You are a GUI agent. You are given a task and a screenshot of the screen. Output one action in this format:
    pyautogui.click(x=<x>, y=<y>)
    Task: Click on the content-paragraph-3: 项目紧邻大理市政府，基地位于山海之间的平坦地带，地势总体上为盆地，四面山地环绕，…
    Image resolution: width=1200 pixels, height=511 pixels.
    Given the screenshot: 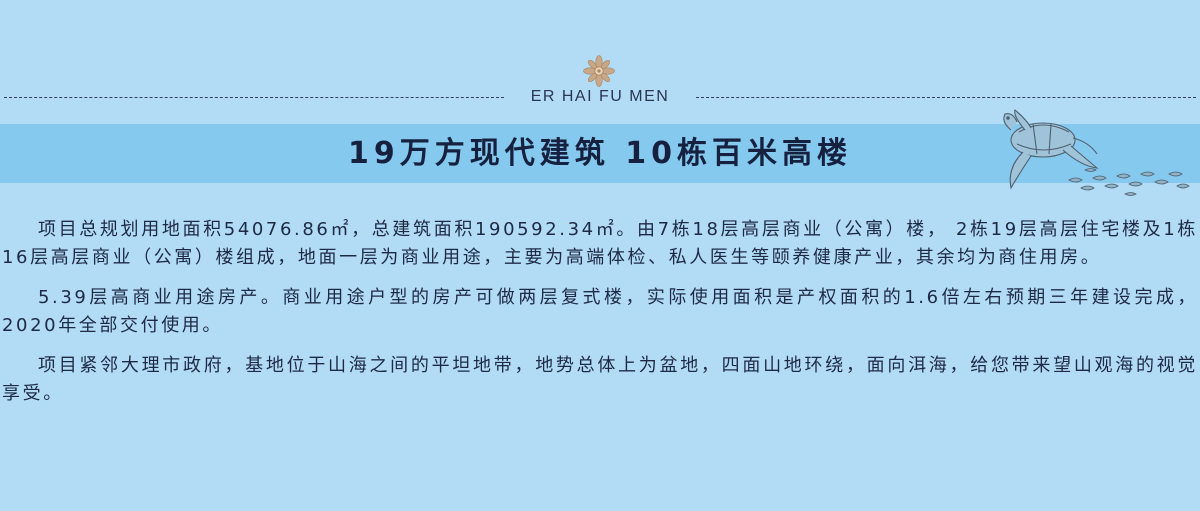 What is the action you would take?
    pyautogui.click(x=600, y=379)
    